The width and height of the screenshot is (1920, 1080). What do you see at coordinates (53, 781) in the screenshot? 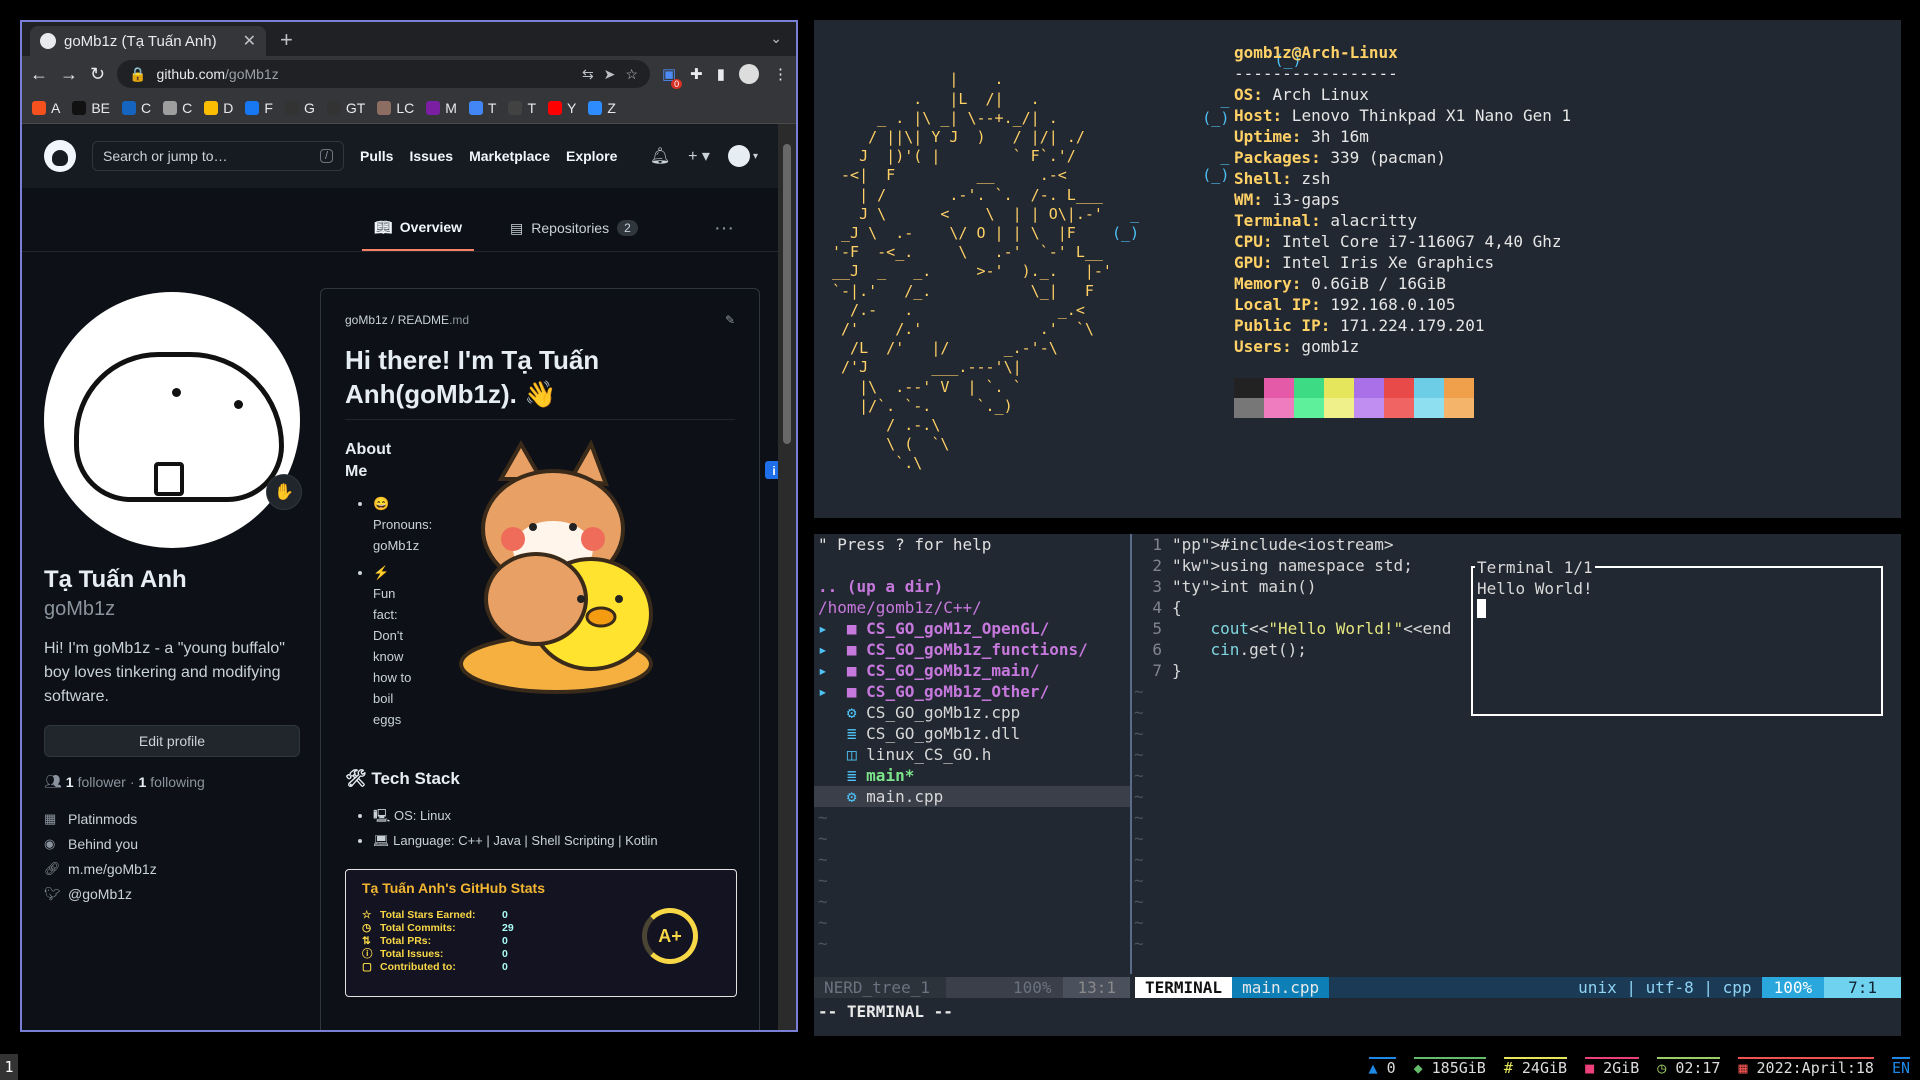
I see `people-icon: 👥︎` at bounding box center [53, 781].